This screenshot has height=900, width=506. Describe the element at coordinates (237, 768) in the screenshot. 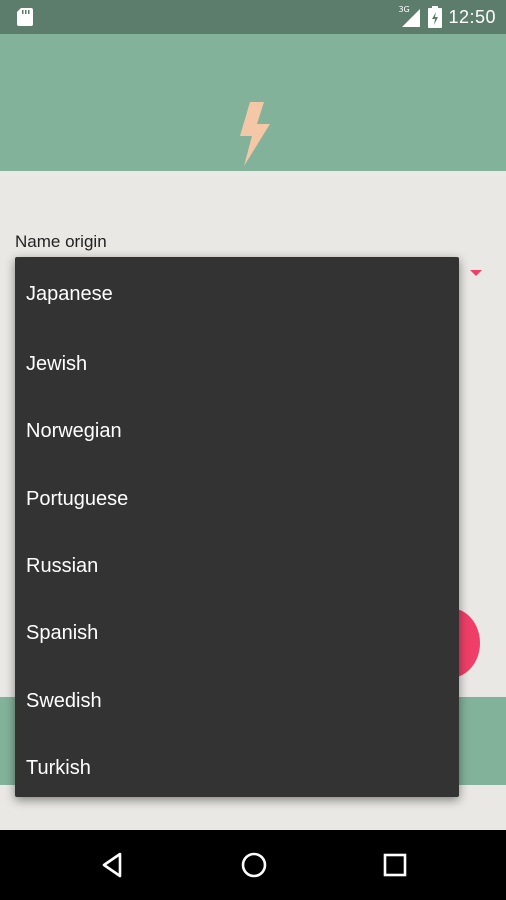

I see `dropdown-option-turkish: Turkish` at that location.